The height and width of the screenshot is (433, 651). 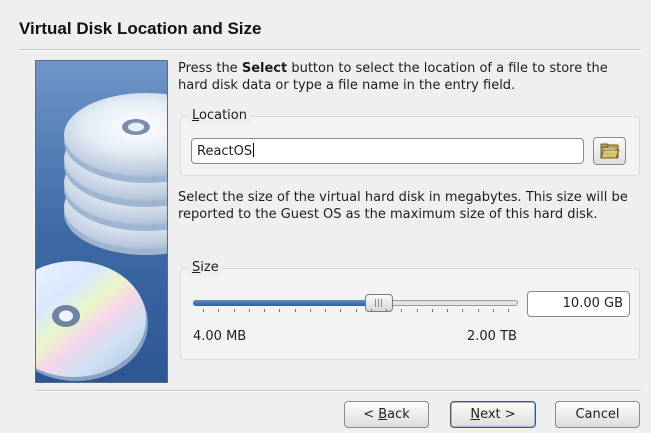 I want to click on back-button: < Back, so click(x=386, y=414).